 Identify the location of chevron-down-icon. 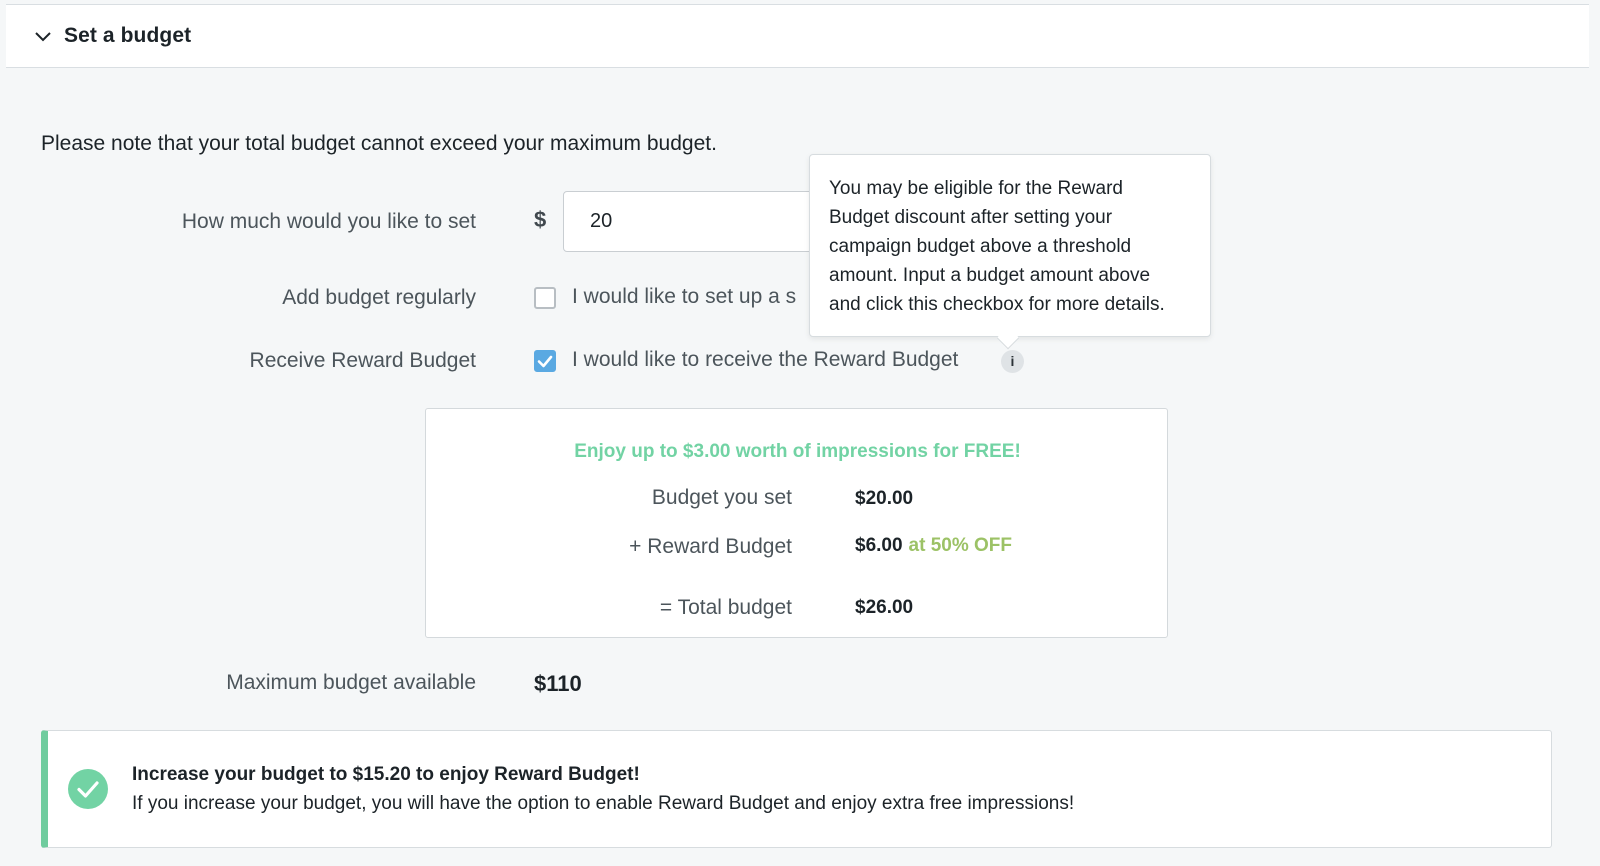
(43, 36).